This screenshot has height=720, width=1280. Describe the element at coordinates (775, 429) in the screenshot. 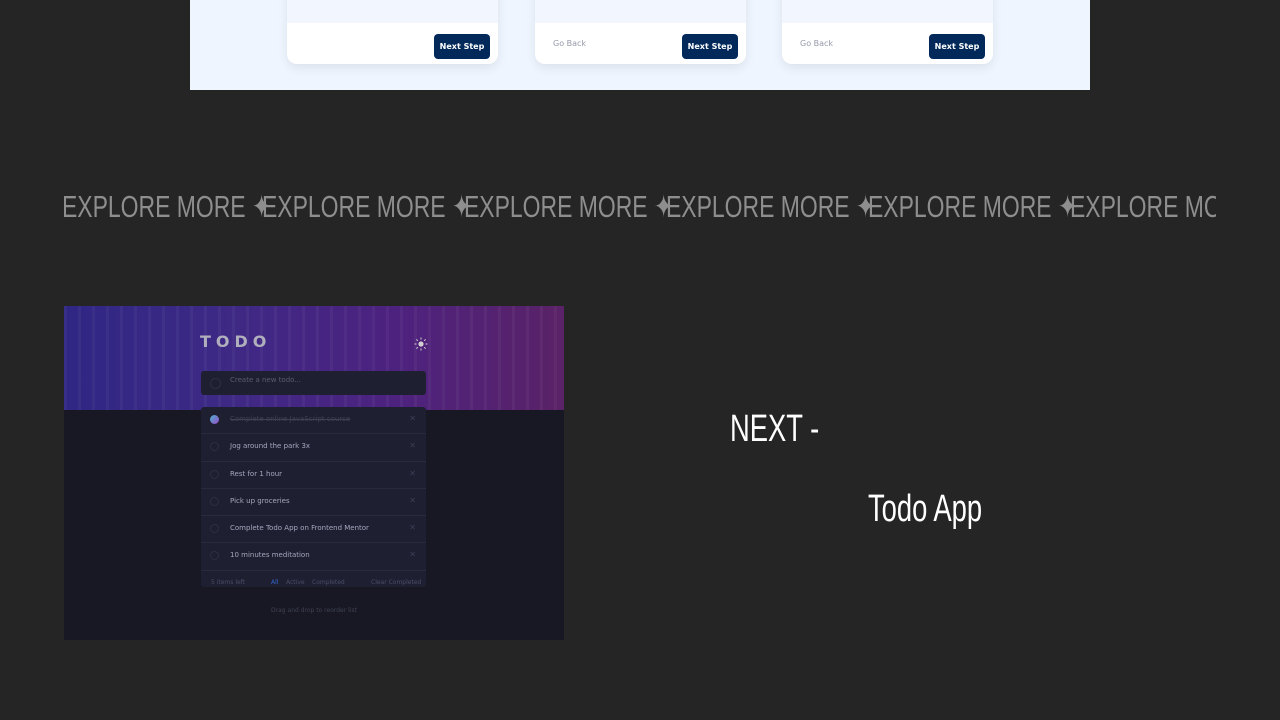

I see `next-project-label: NEXT -` at that location.